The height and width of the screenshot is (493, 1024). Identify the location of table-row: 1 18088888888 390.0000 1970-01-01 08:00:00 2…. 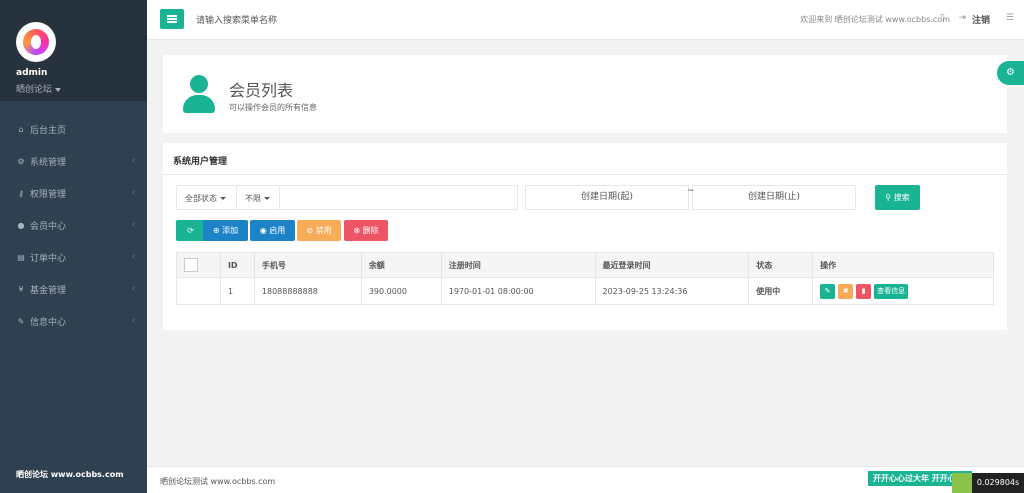
(585, 291).